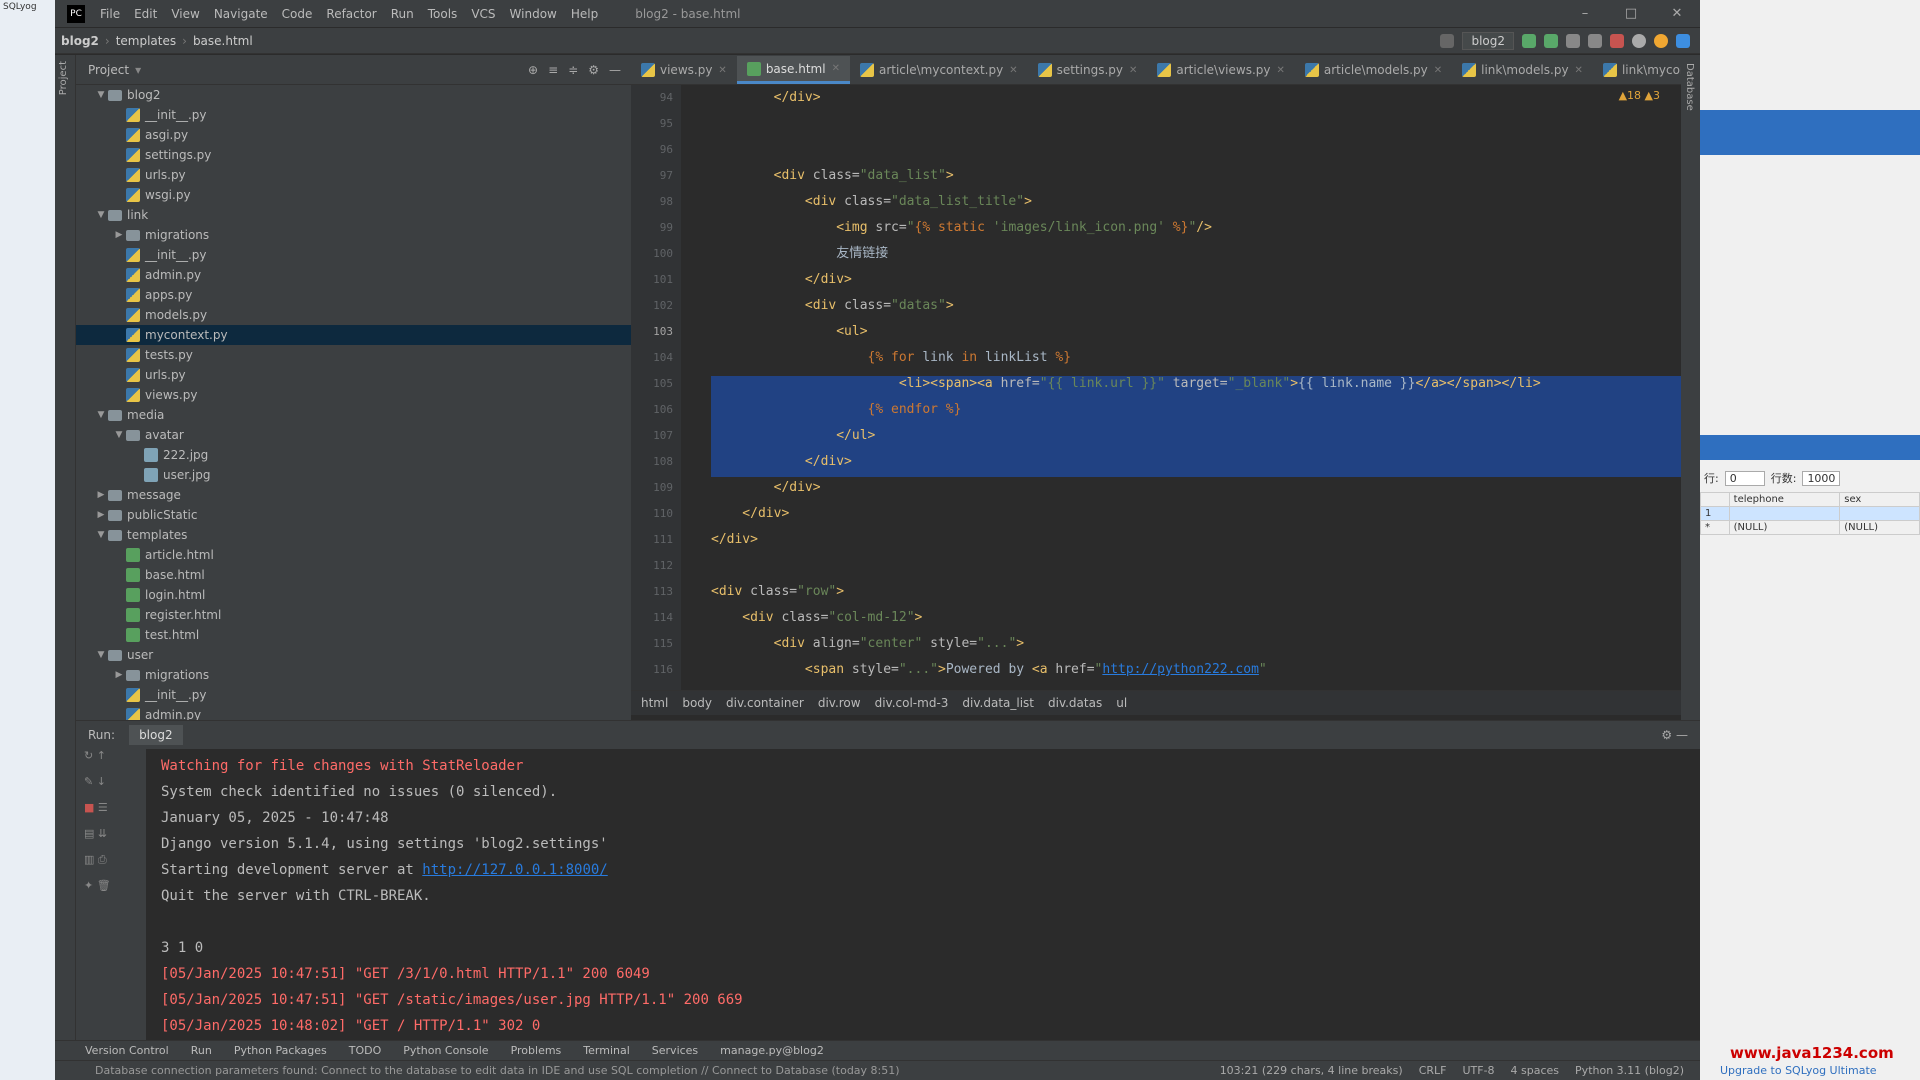 The height and width of the screenshot is (1080, 1920). What do you see at coordinates (839, 703) in the screenshot?
I see `breadcrumb-item: div.row` at bounding box center [839, 703].